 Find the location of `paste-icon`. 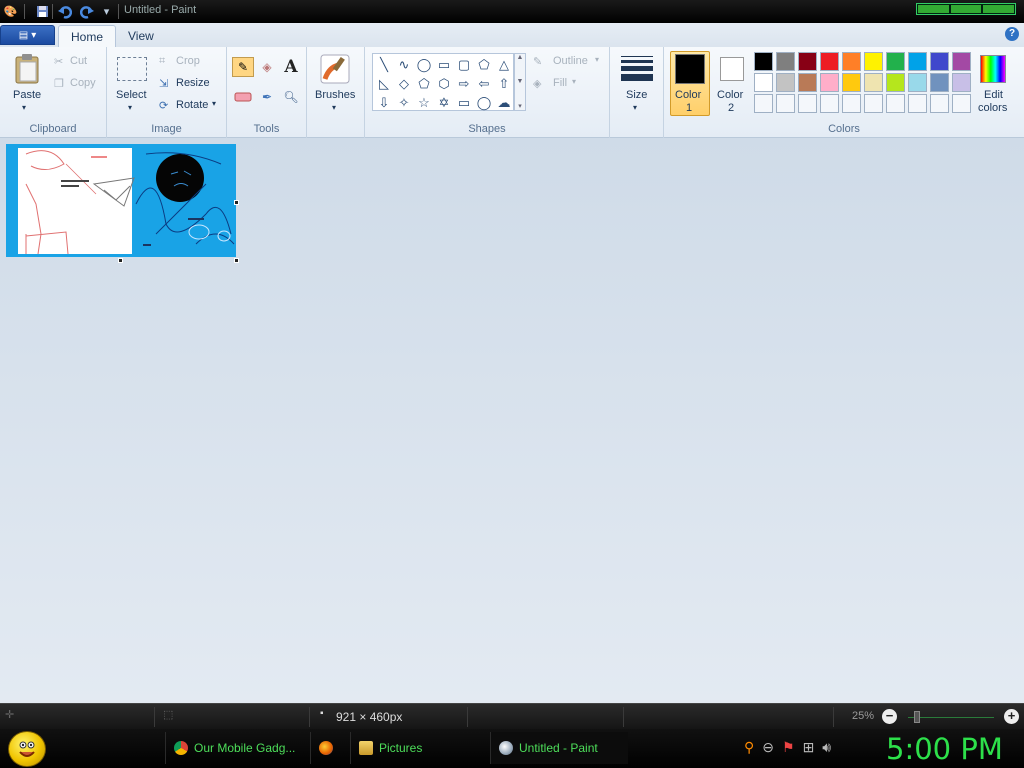

paste-icon is located at coordinates (27, 69).